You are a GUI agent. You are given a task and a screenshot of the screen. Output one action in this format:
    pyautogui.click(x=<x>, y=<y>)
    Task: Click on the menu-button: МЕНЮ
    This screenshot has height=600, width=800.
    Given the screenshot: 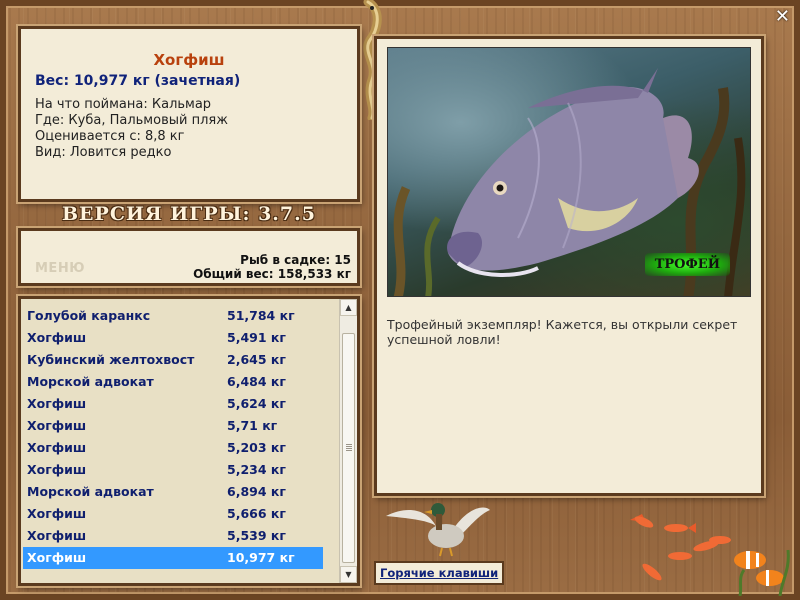 What is the action you would take?
    pyautogui.click(x=60, y=268)
    